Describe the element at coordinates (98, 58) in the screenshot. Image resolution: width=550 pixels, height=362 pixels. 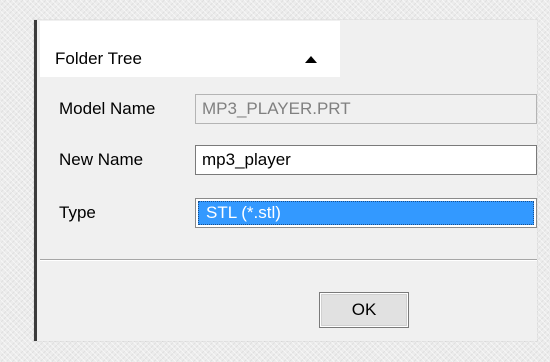
I see `folder-tree-label: Folder Tree` at that location.